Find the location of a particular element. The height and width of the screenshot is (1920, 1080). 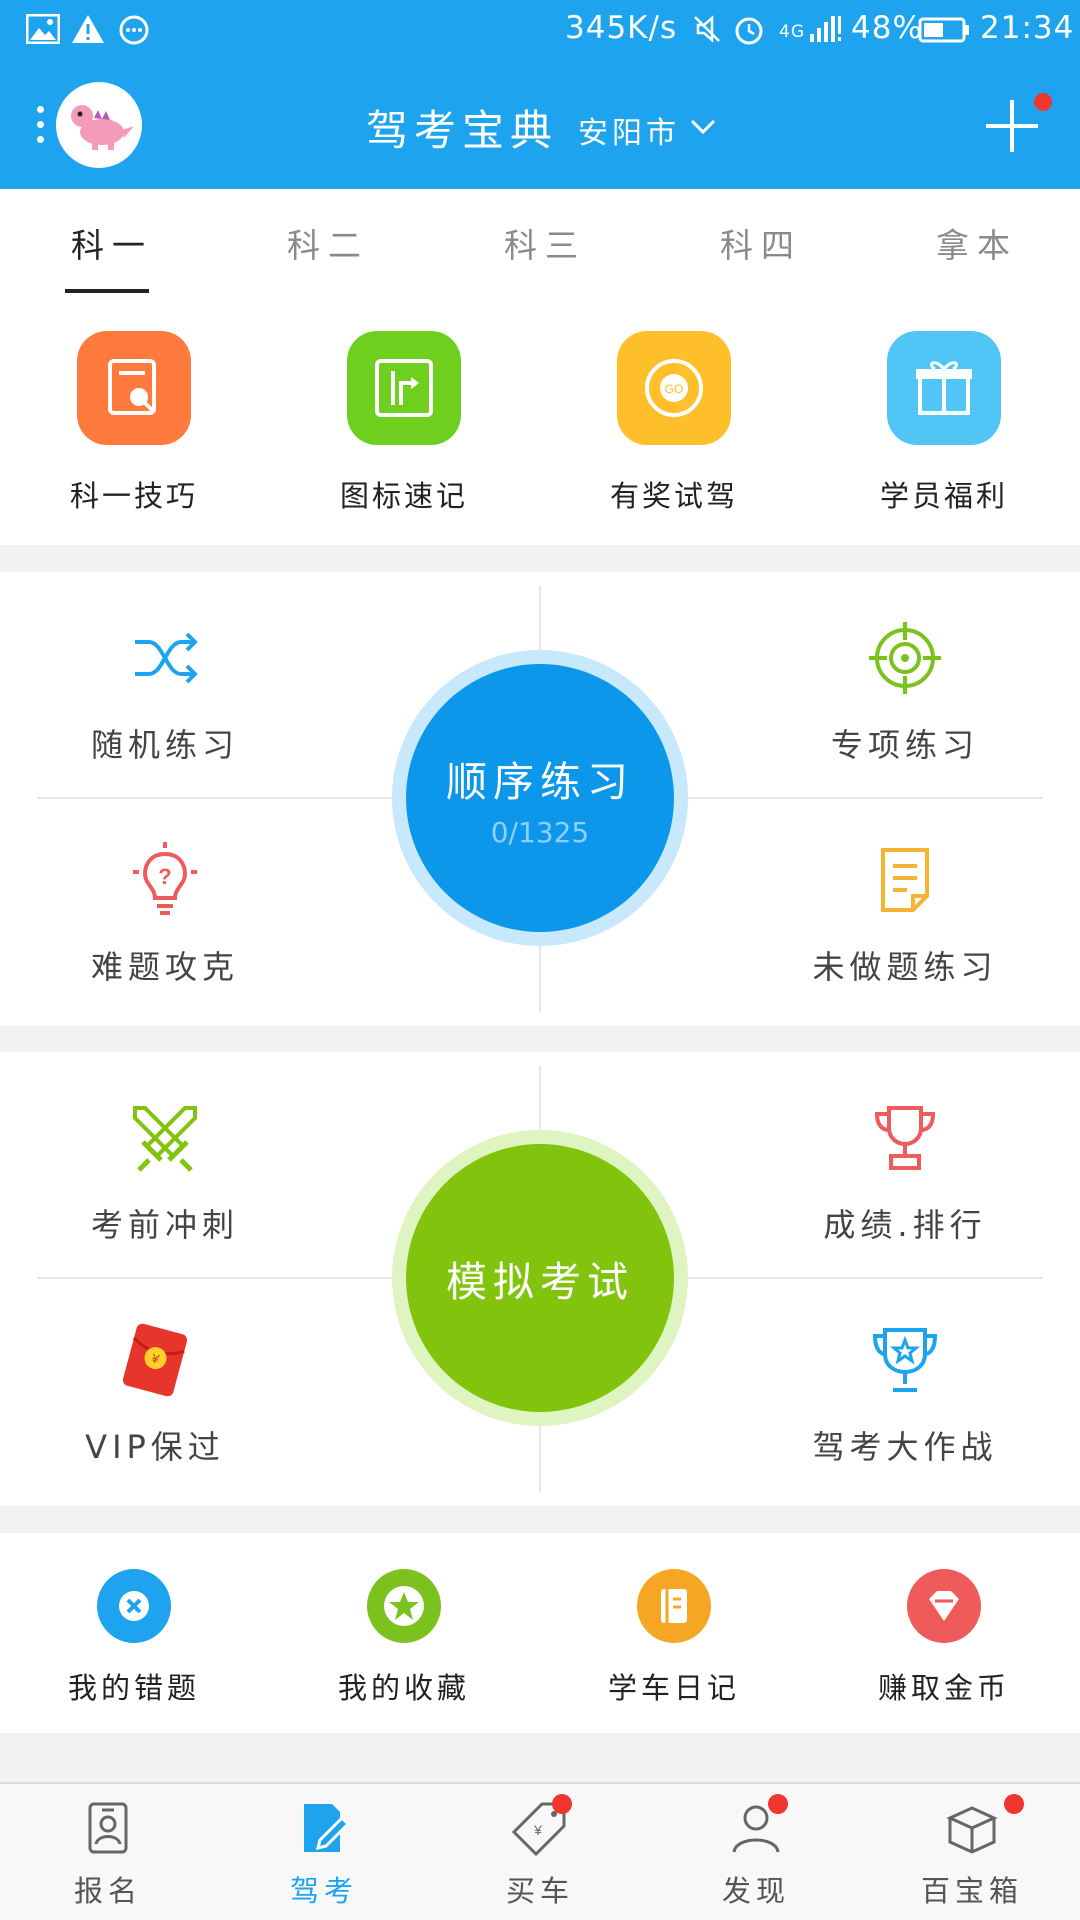

red-envelope-icon: ¥ is located at coordinates (155, 1360).